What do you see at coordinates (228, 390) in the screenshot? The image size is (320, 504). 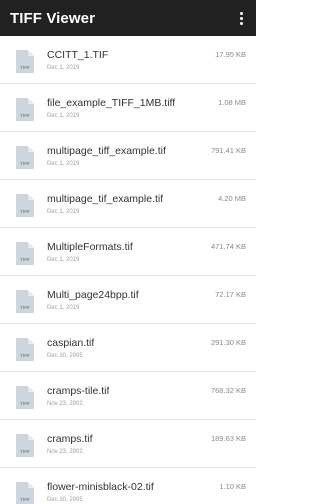 I see `file-size: 768.32 KB` at bounding box center [228, 390].